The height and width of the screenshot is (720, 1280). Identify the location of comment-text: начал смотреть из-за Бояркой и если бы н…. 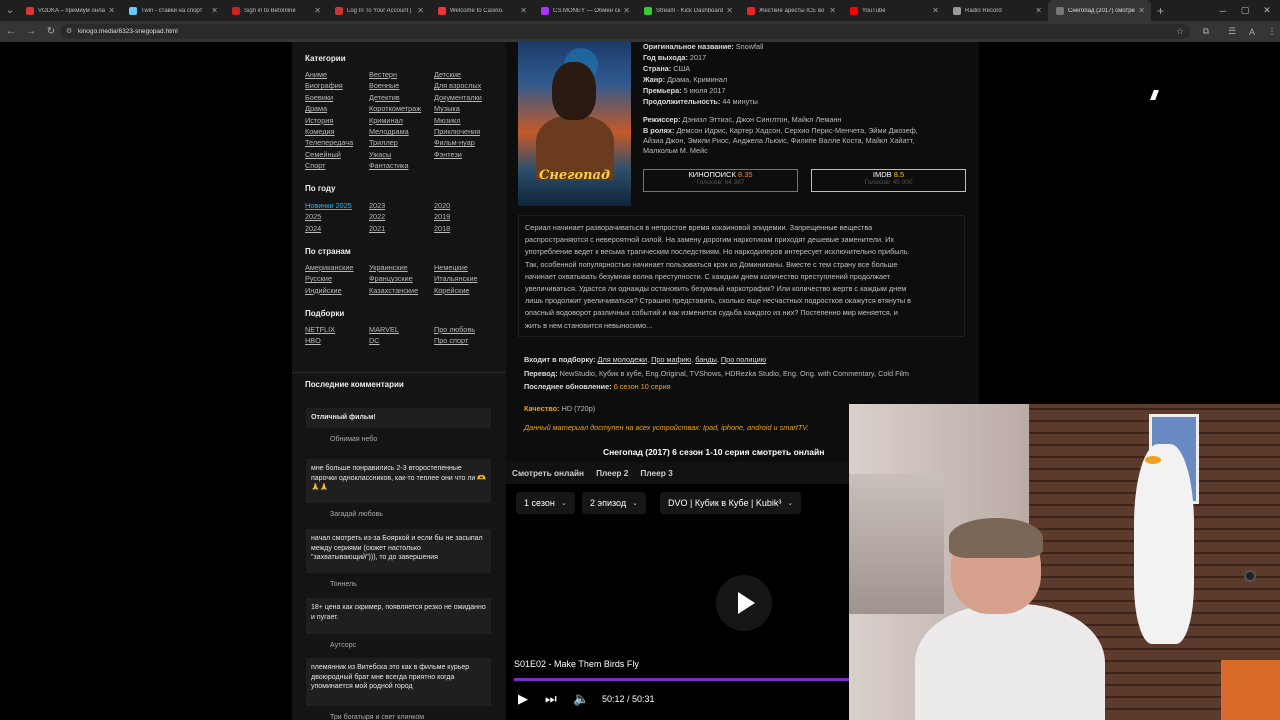
(398, 551).